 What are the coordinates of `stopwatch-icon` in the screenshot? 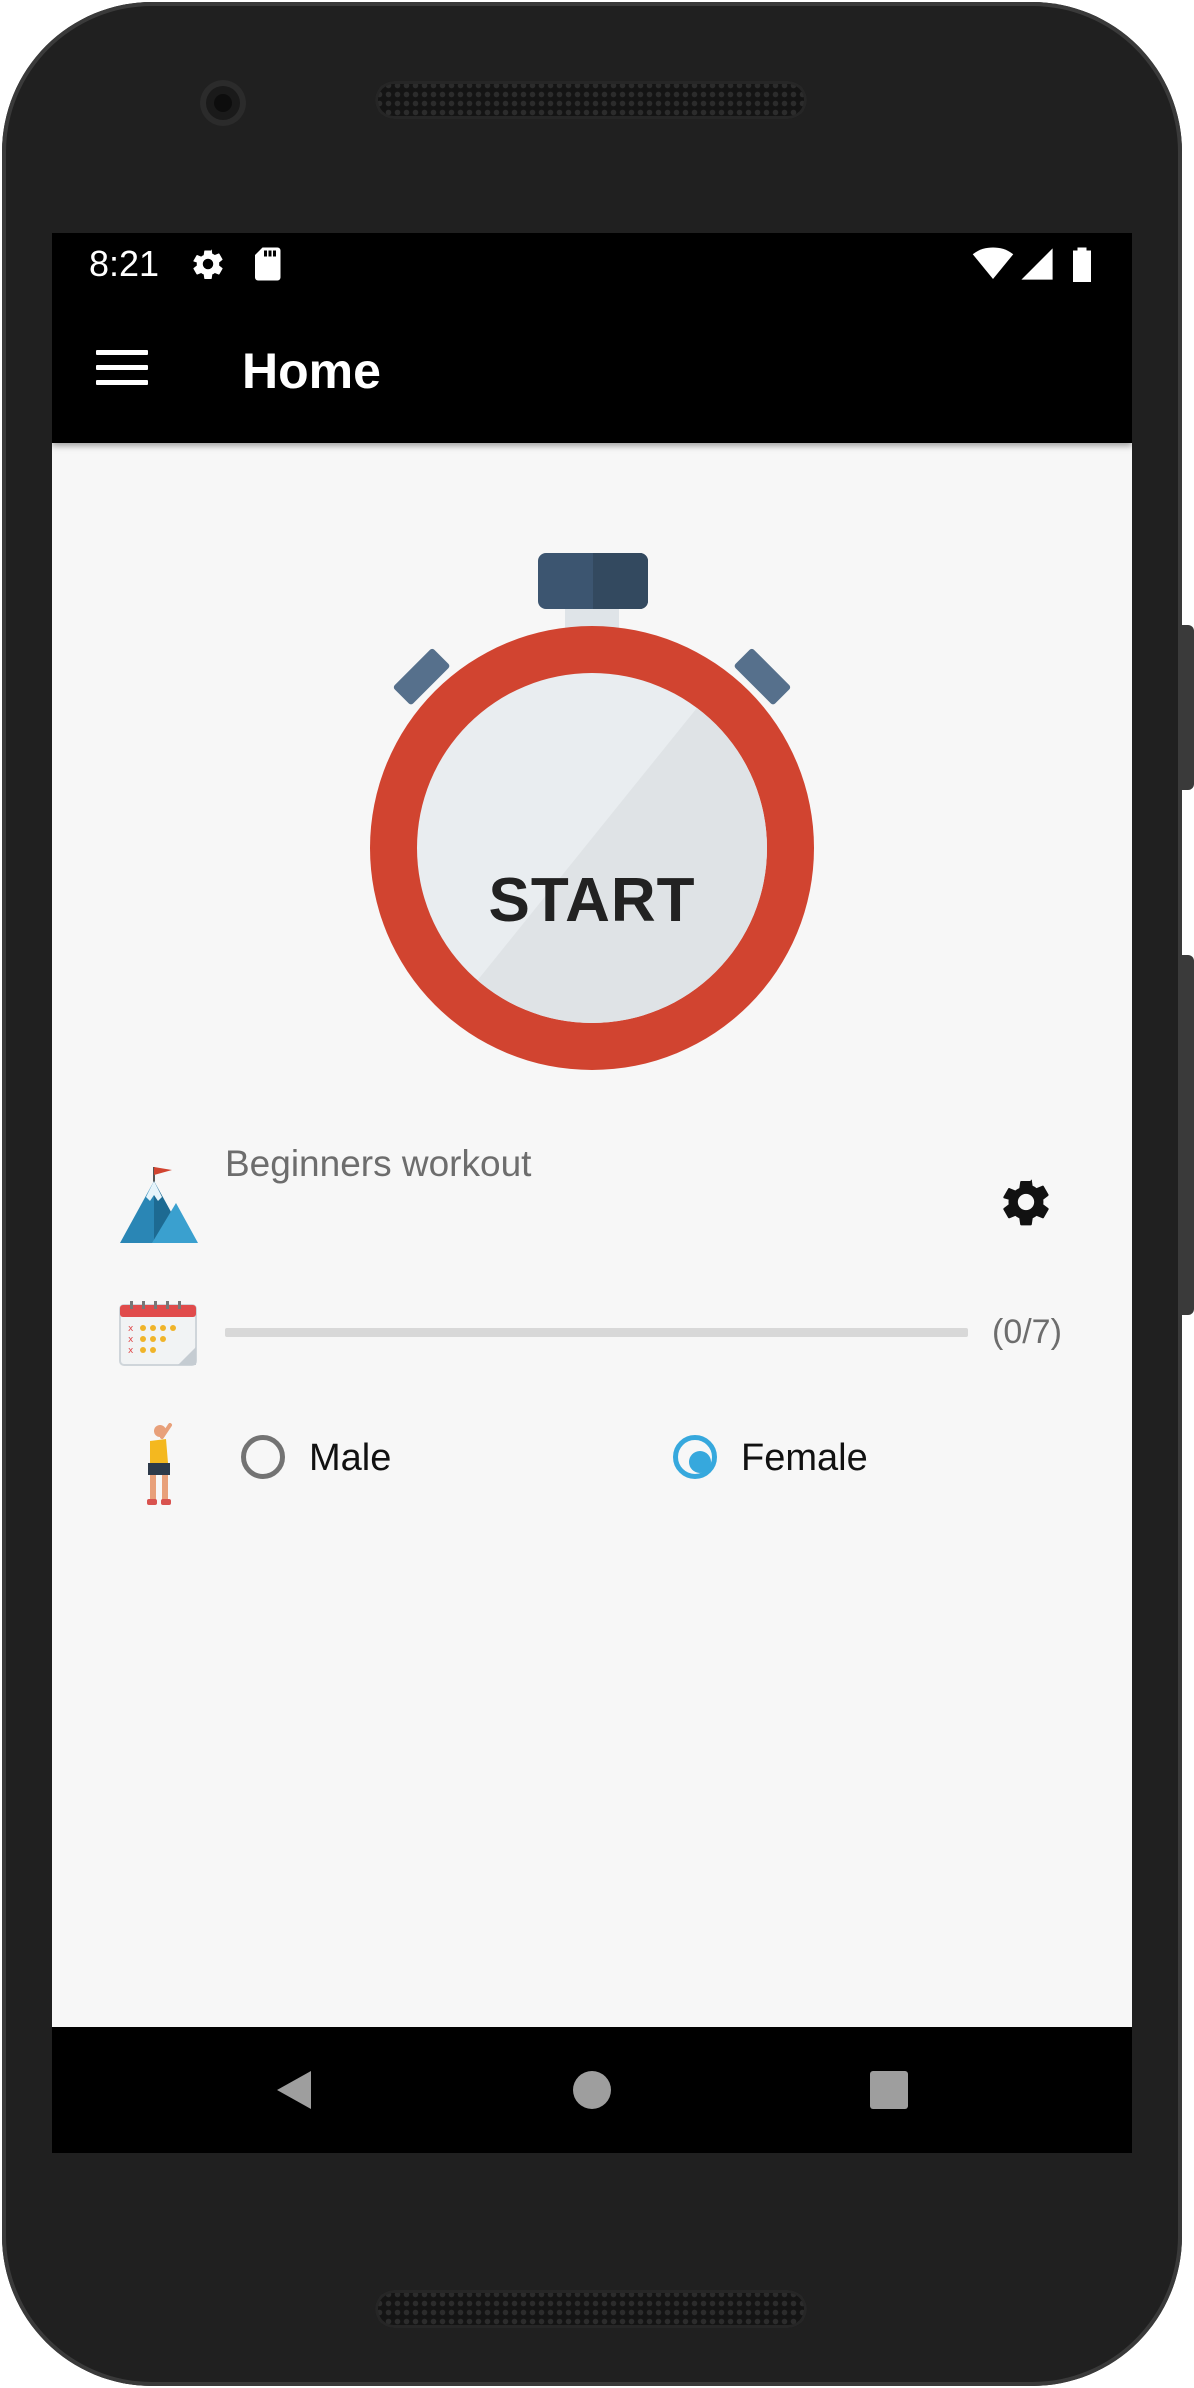 It's located at (592, 811).